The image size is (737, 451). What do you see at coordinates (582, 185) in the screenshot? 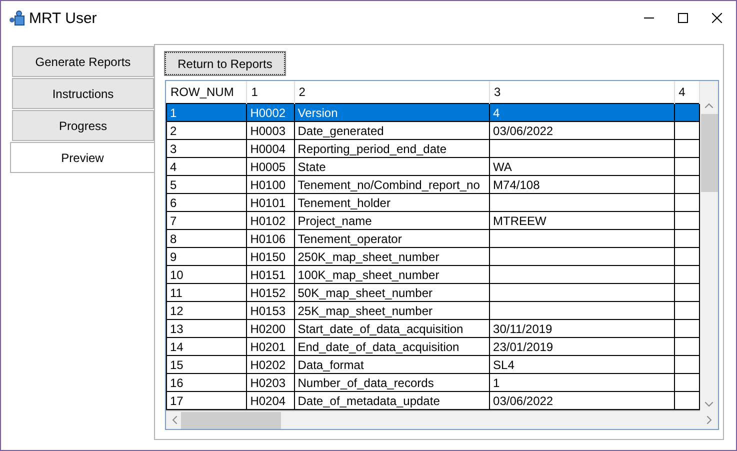
I see `table-cell: M74/108` at bounding box center [582, 185].